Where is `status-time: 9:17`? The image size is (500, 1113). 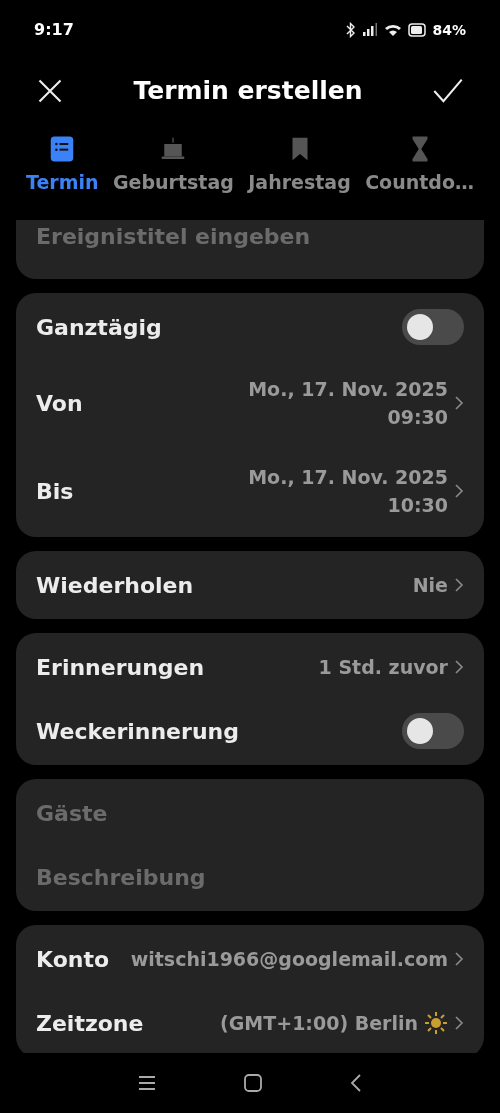
status-time: 9:17 is located at coordinates (54, 30).